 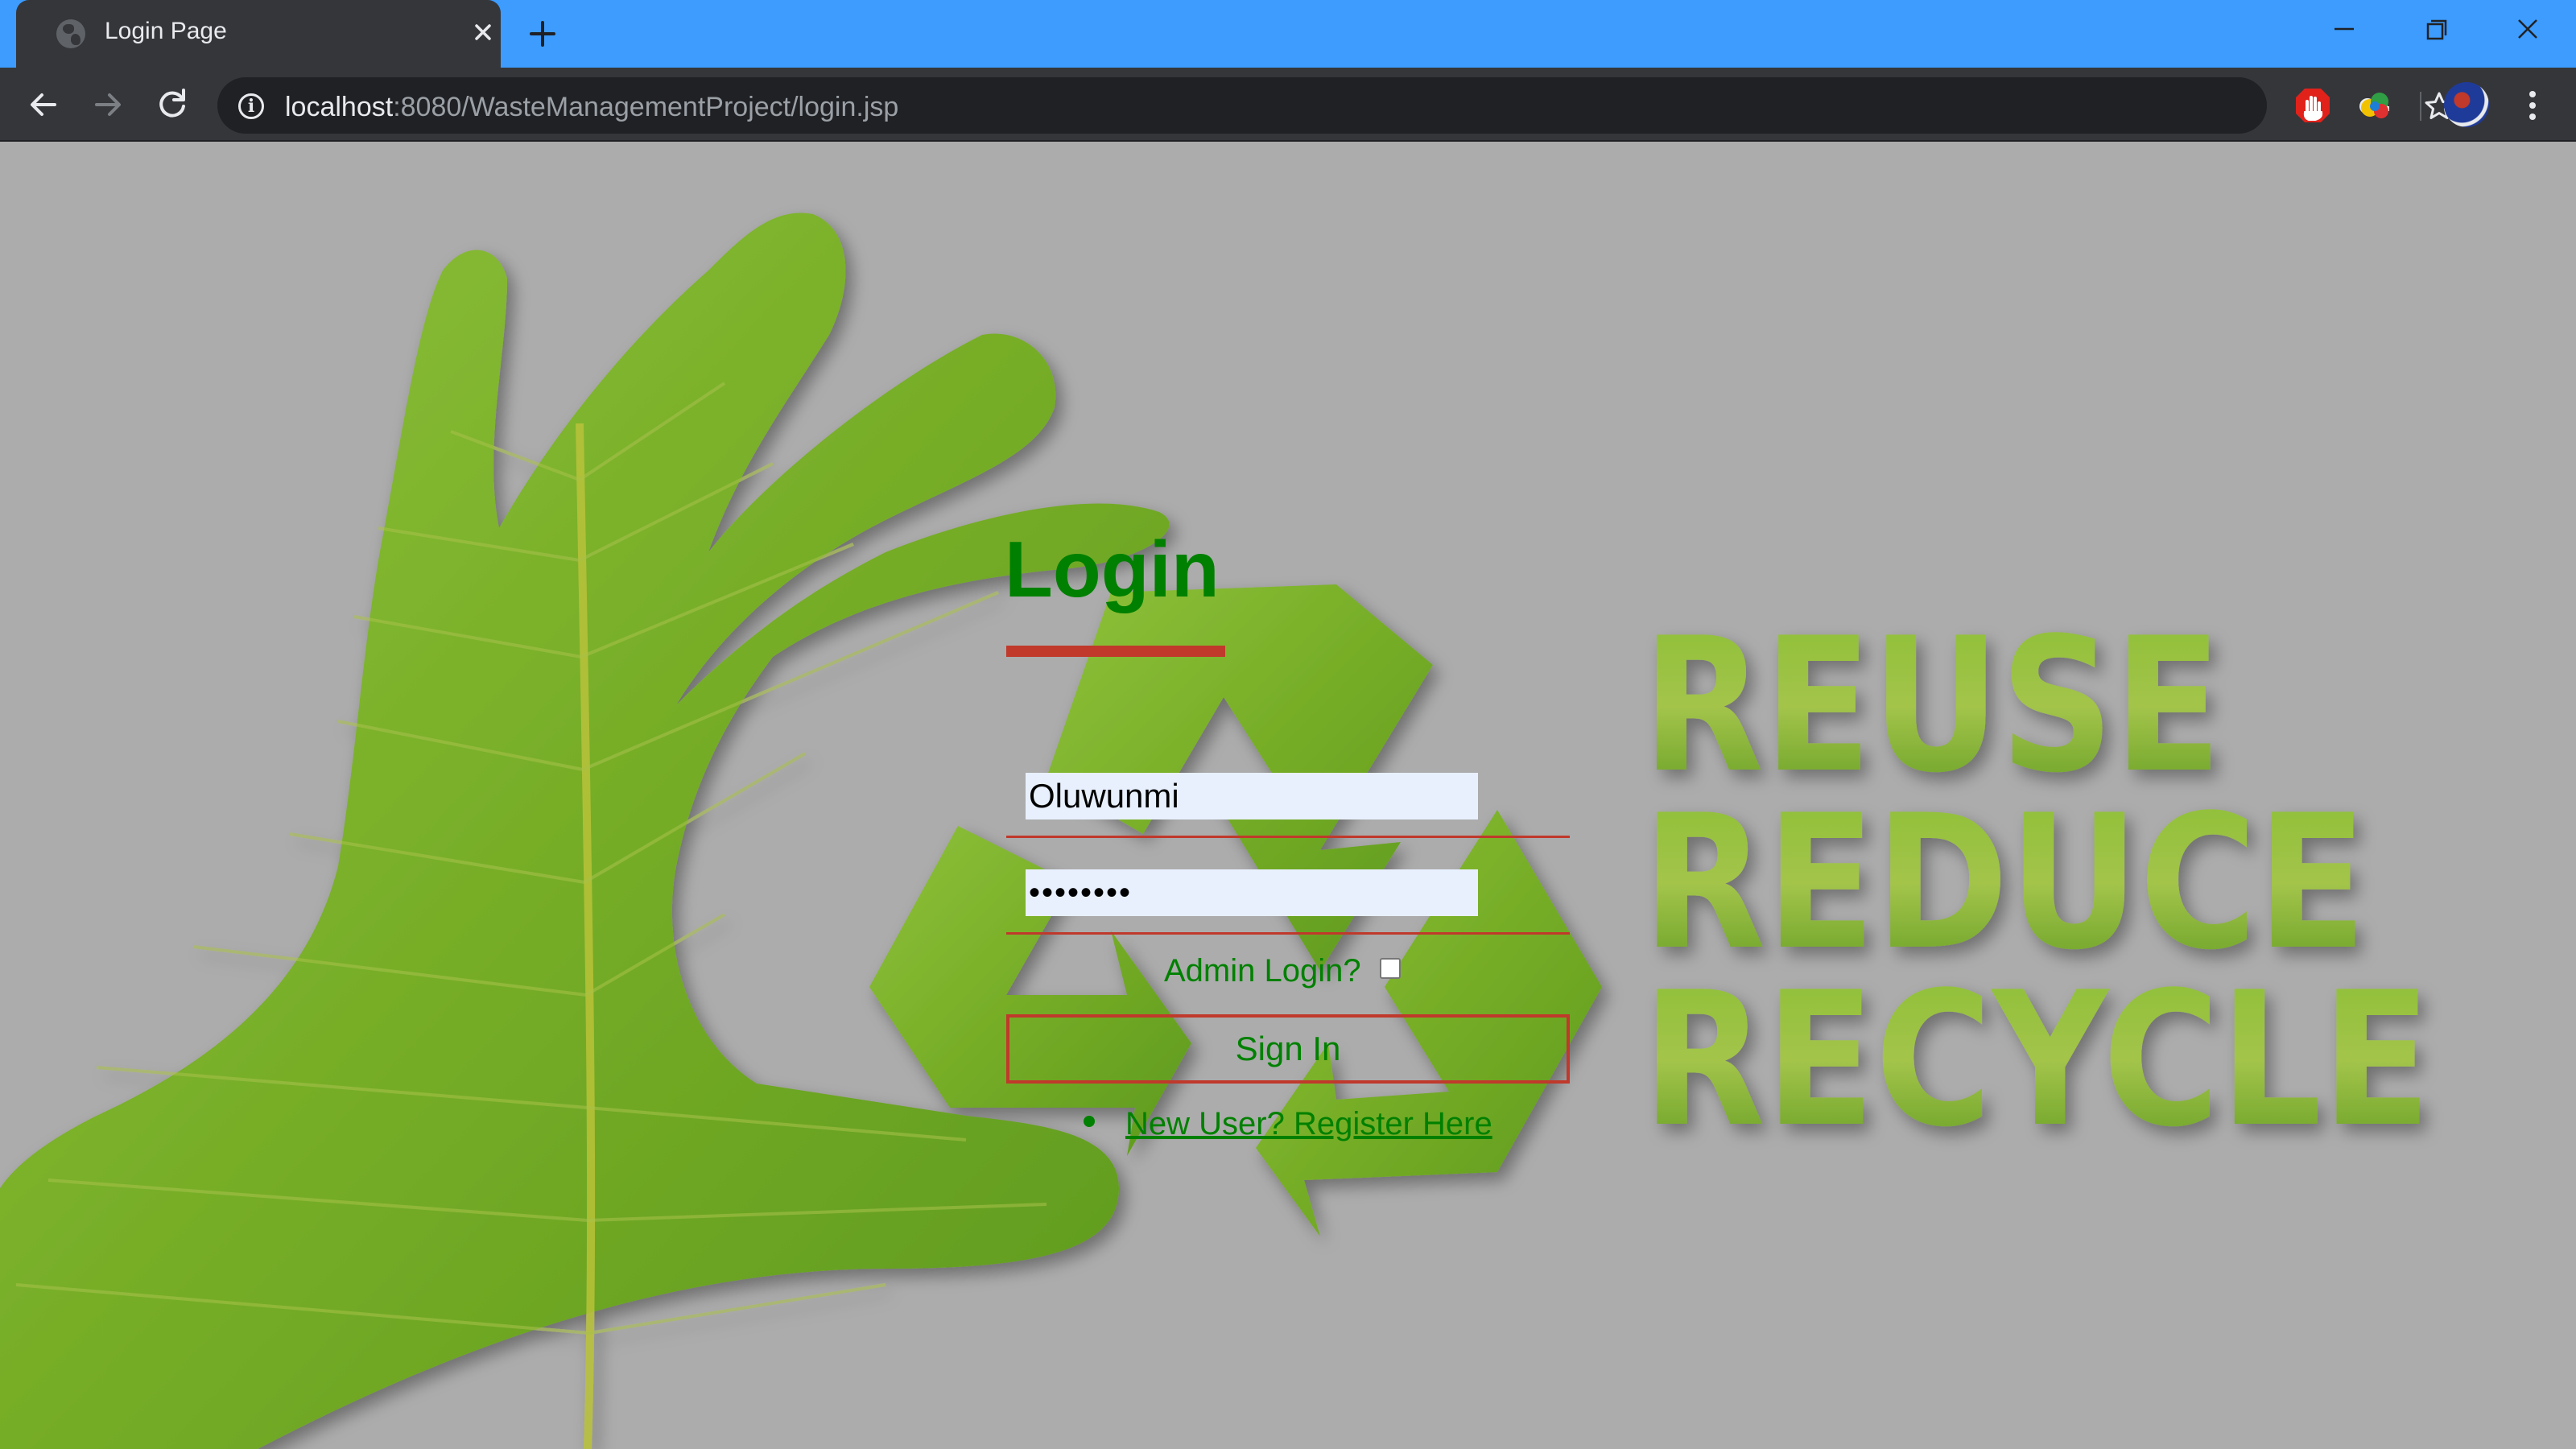 What do you see at coordinates (1288, 933) in the screenshot?
I see `password-underline` at bounding box center [1288, 933].